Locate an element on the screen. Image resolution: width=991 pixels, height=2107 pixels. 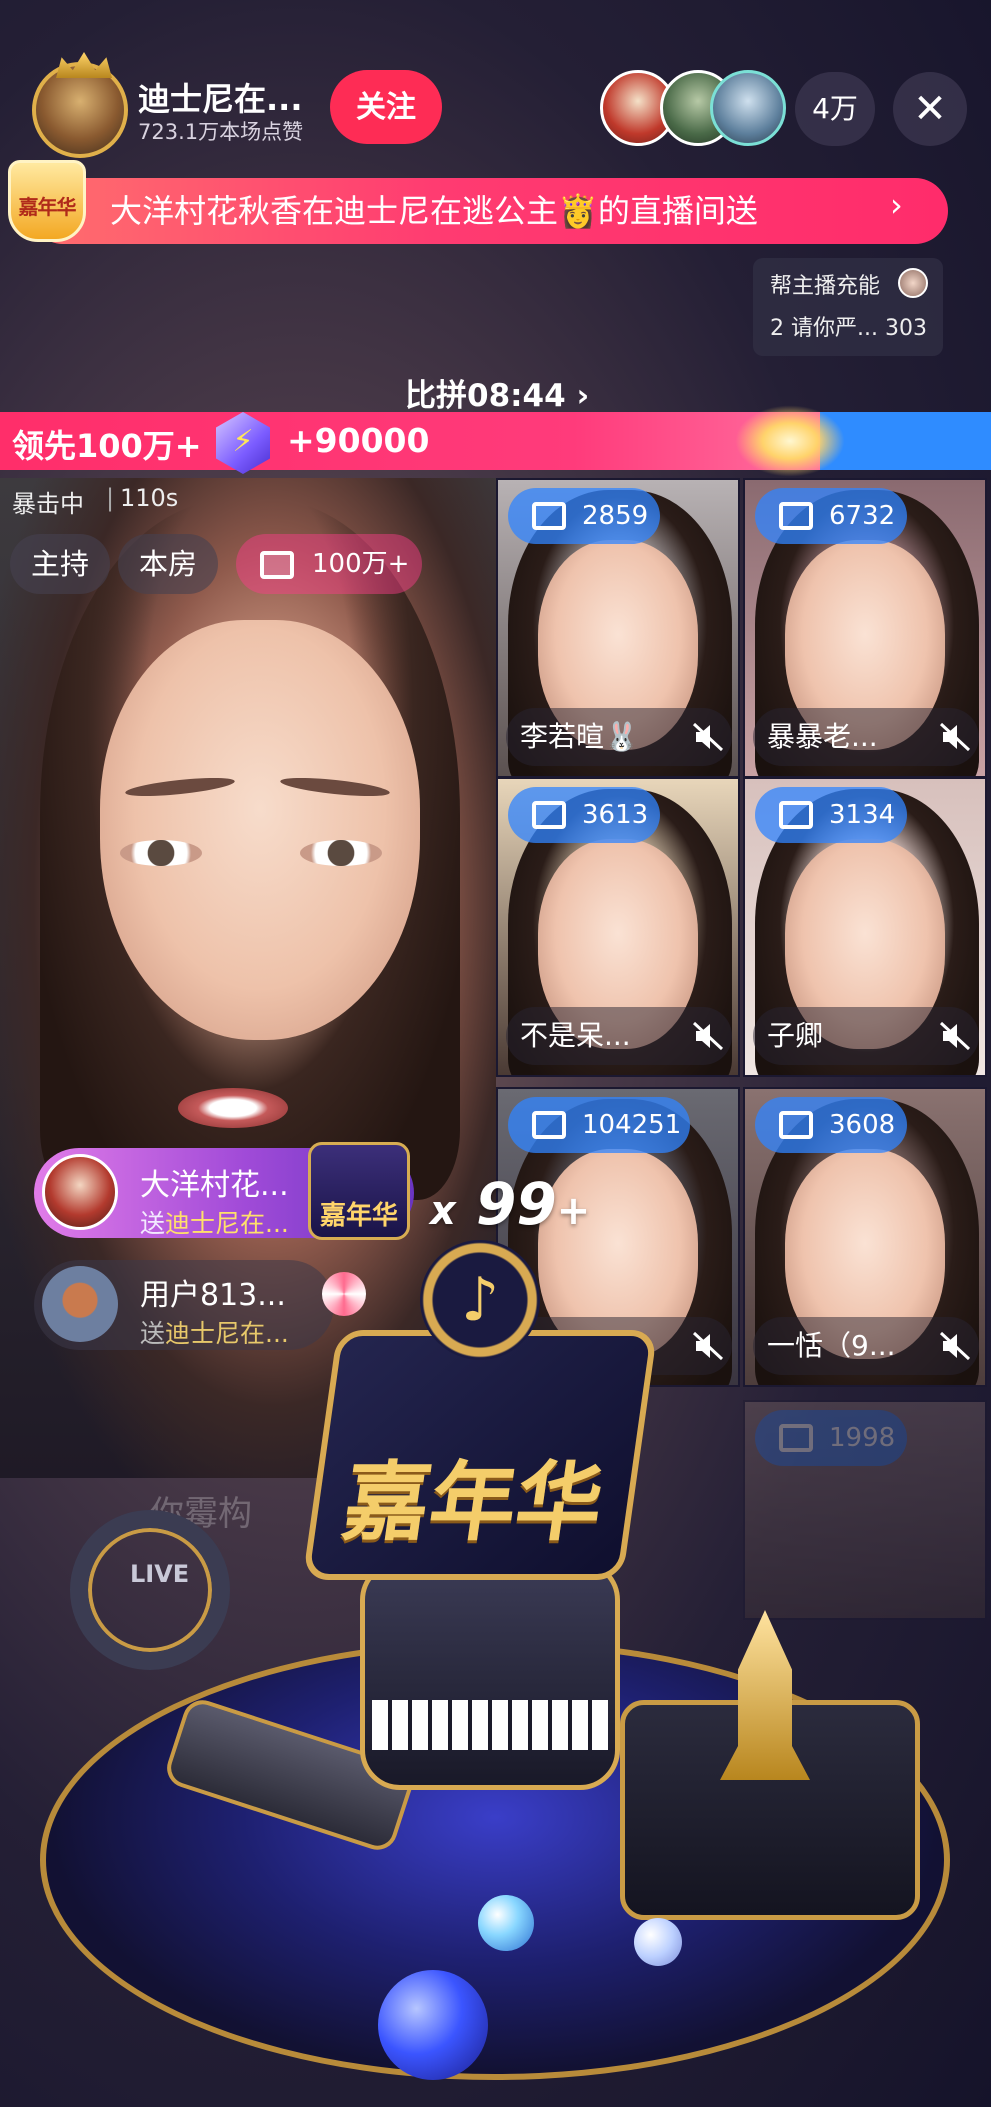
guest-gift-count: 1998 is located at coordinates (862, 1438).